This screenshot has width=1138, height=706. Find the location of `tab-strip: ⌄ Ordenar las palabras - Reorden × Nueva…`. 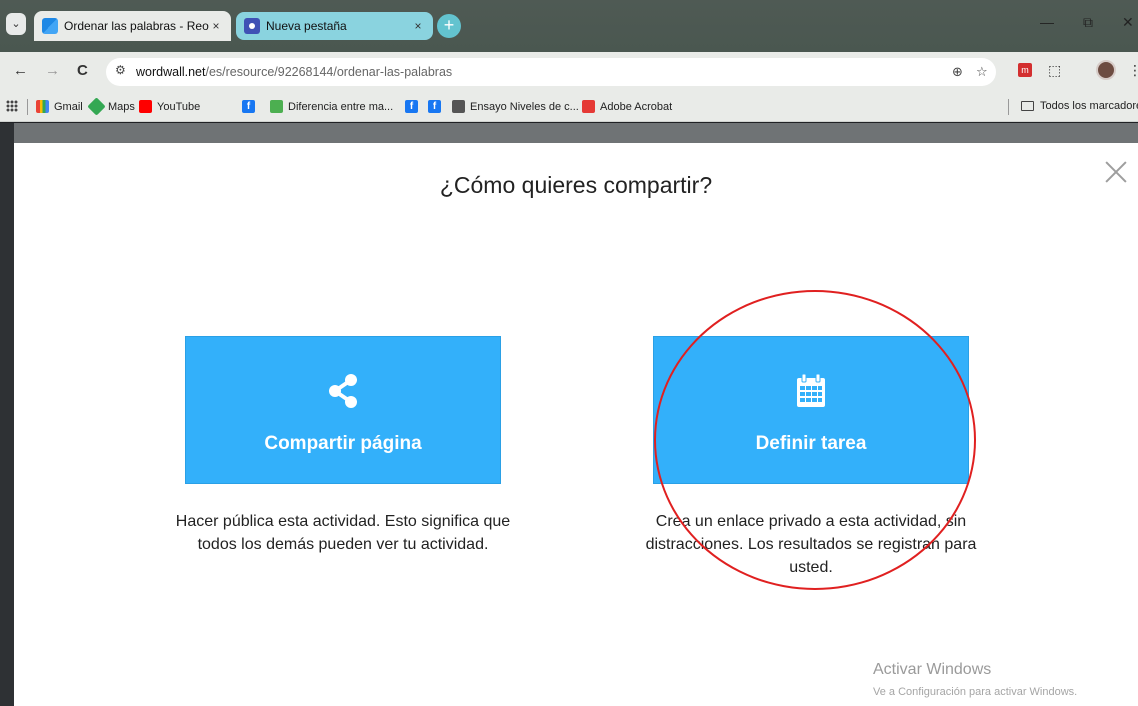

tab-strip: ⌄ Ordenar las palabras - Reorden × Nueva… is located at coordinates (569, 26).